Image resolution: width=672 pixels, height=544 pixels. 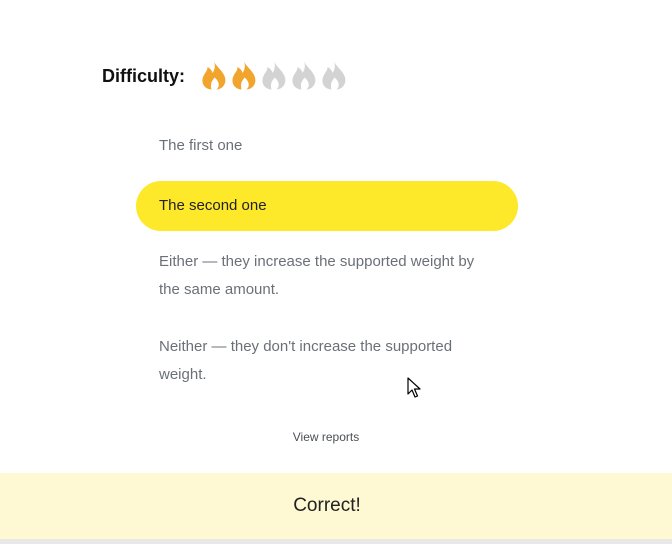 I want to click on status-text: Correct!, so click(x=327, y=505).